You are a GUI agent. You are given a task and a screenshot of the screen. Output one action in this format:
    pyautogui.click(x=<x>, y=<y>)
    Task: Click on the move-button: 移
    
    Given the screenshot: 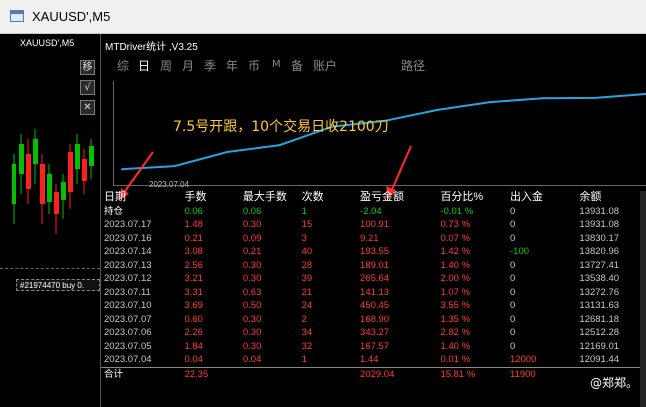 What is the action you would take?
    pyautogui.click(x=87, y=67)
    